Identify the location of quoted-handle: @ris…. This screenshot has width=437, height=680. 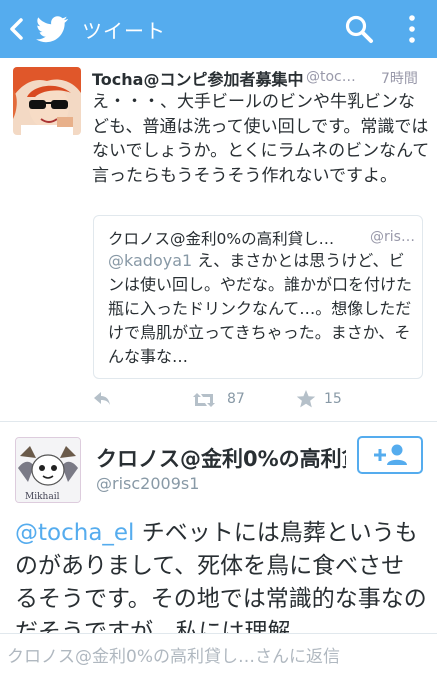
(392, 237).